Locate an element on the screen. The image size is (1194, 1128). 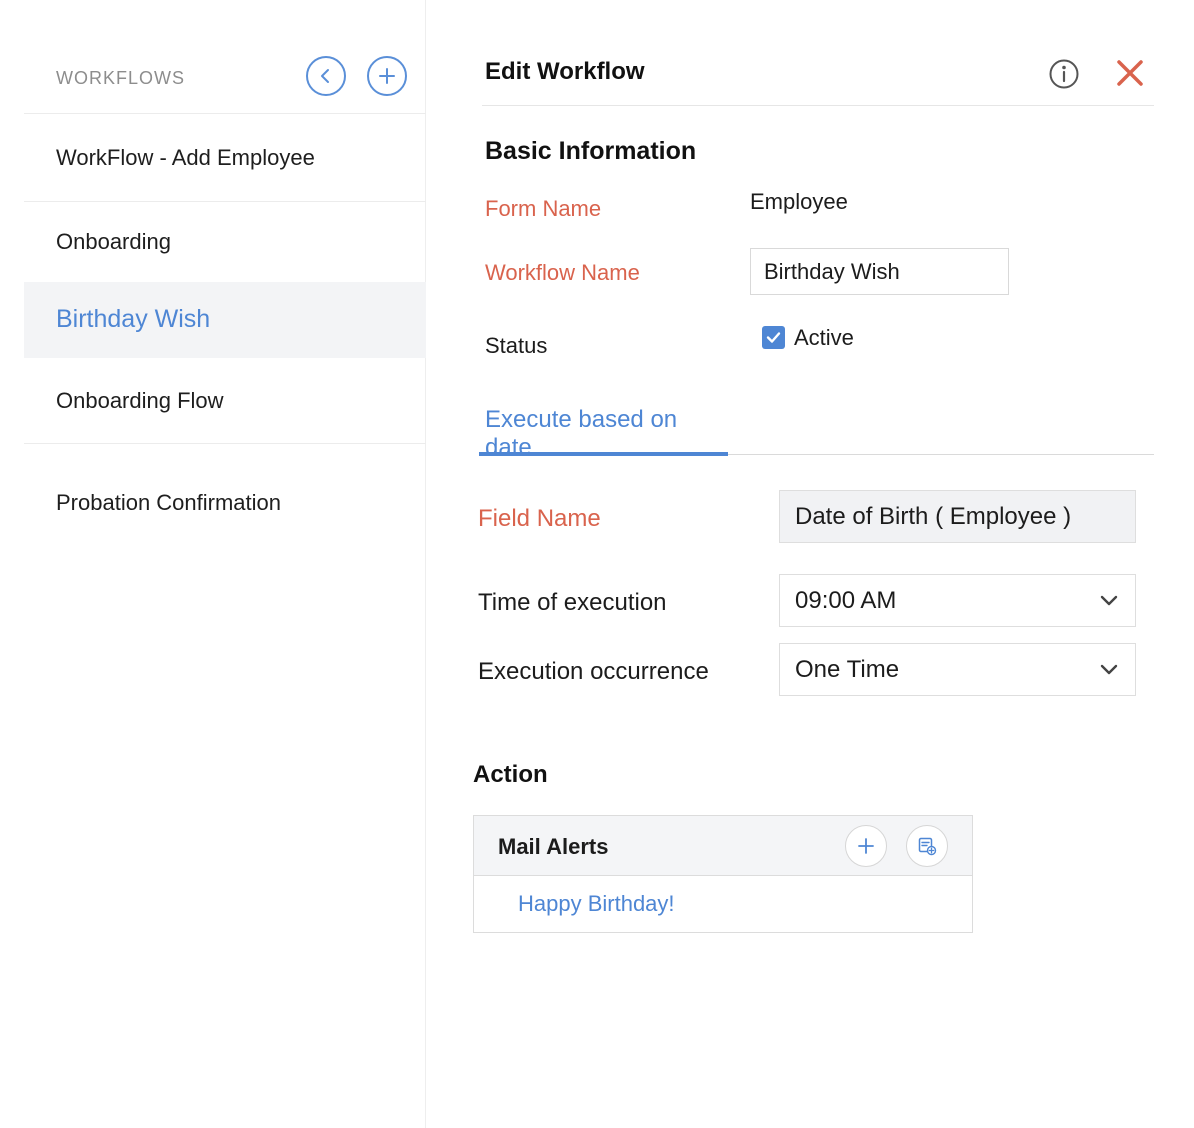
field-name-label: Field Name is located at coordinates (539, 518).